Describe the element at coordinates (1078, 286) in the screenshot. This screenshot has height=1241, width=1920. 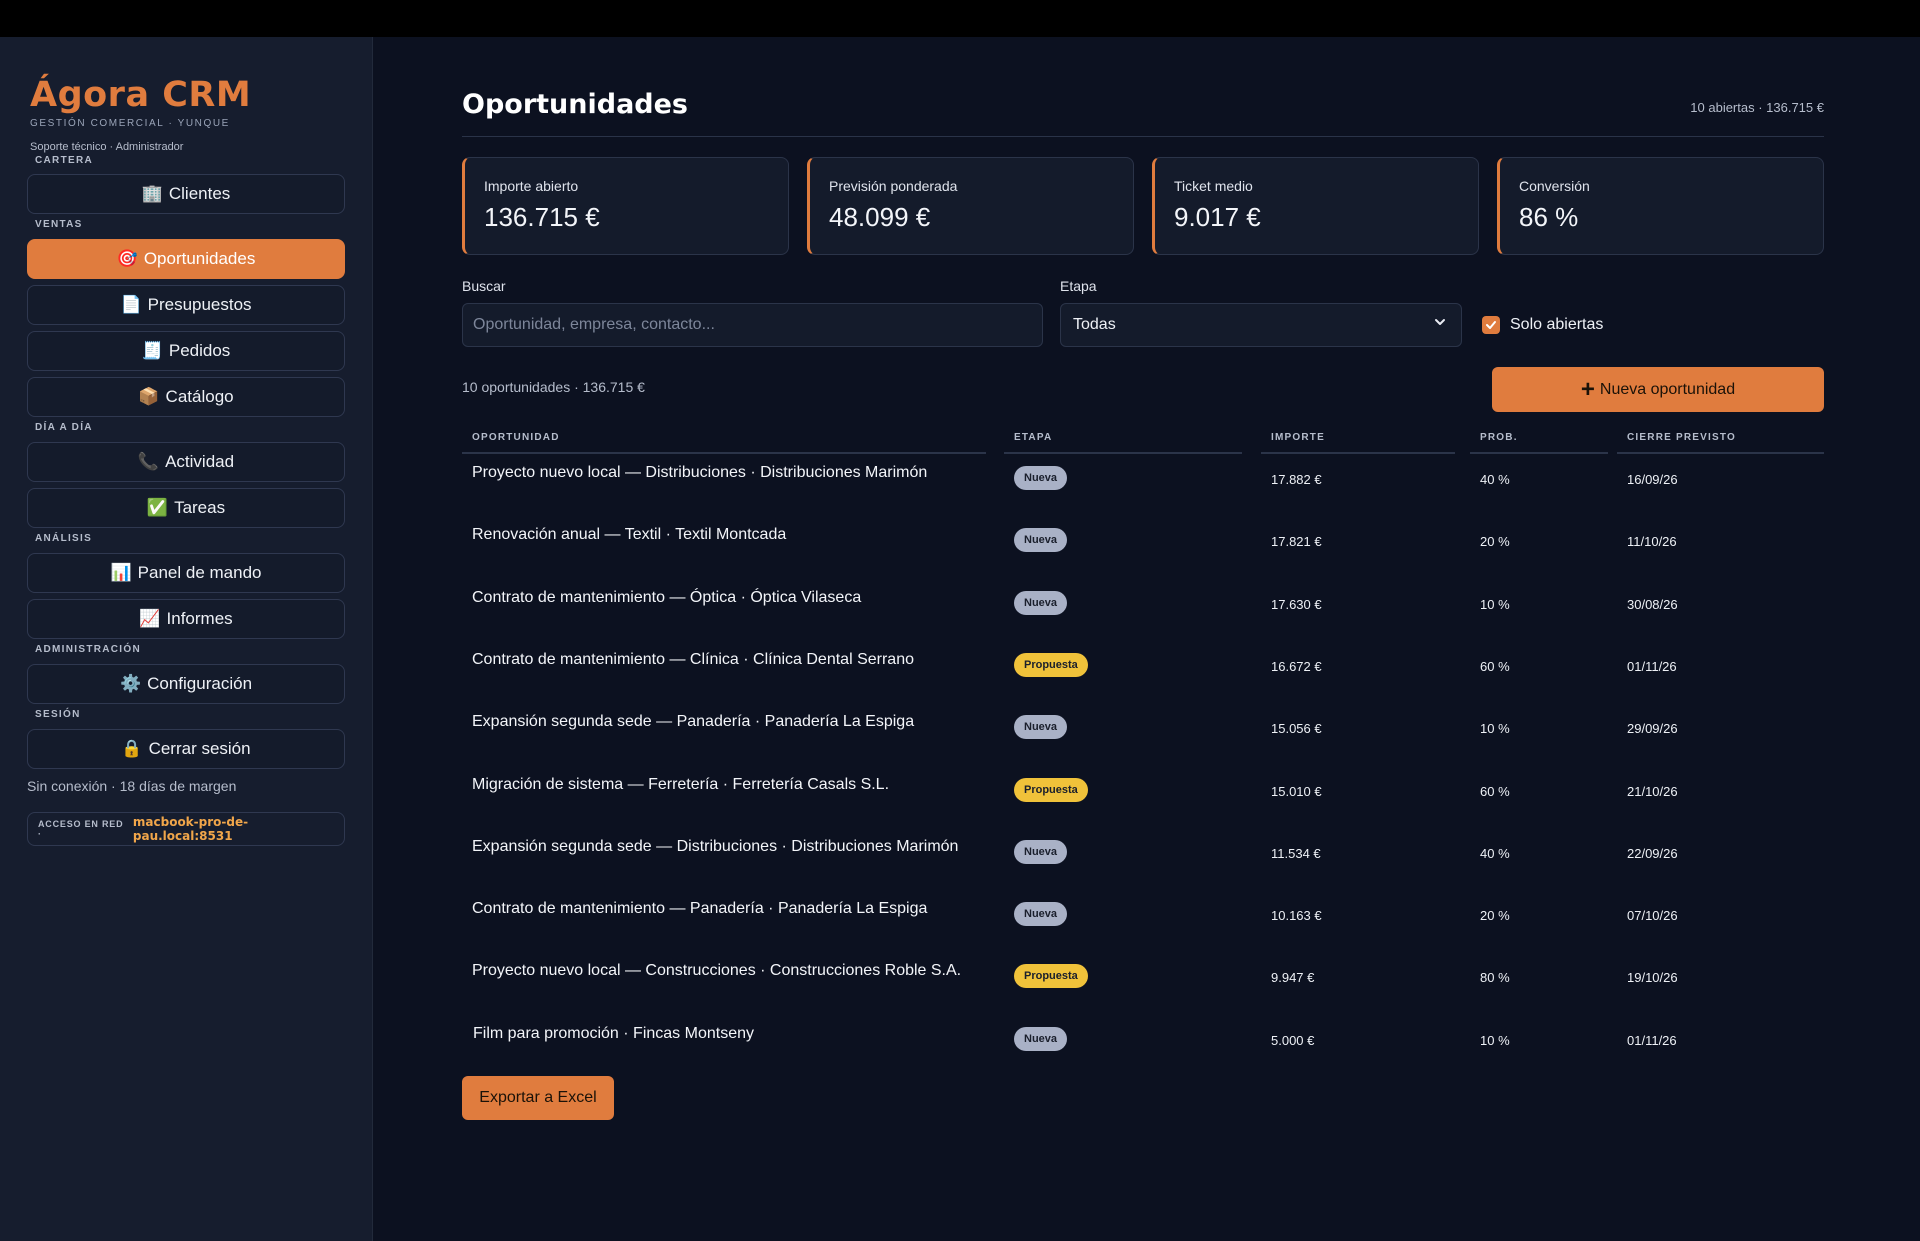
I see `stage-label: Etapa` at that location.